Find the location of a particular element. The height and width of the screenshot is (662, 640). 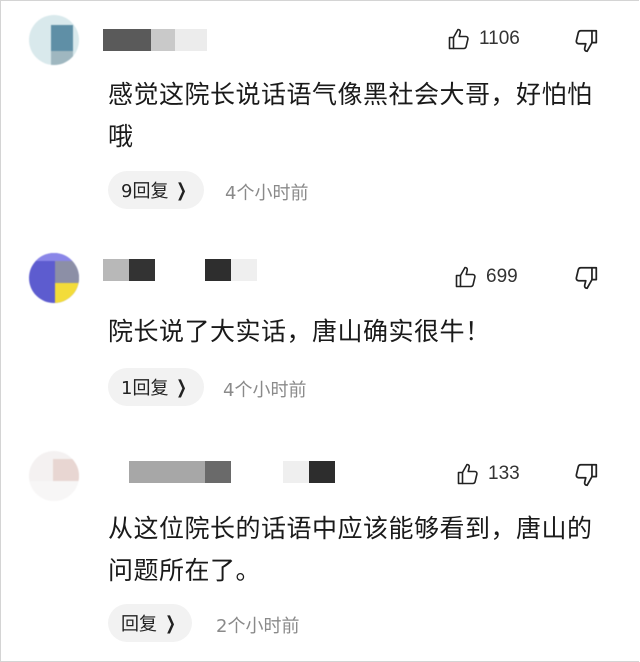

comment-text: 从这位院长的话语中应该能够看到，唐山的问题所在了。 is located at coordinates (350, 549).